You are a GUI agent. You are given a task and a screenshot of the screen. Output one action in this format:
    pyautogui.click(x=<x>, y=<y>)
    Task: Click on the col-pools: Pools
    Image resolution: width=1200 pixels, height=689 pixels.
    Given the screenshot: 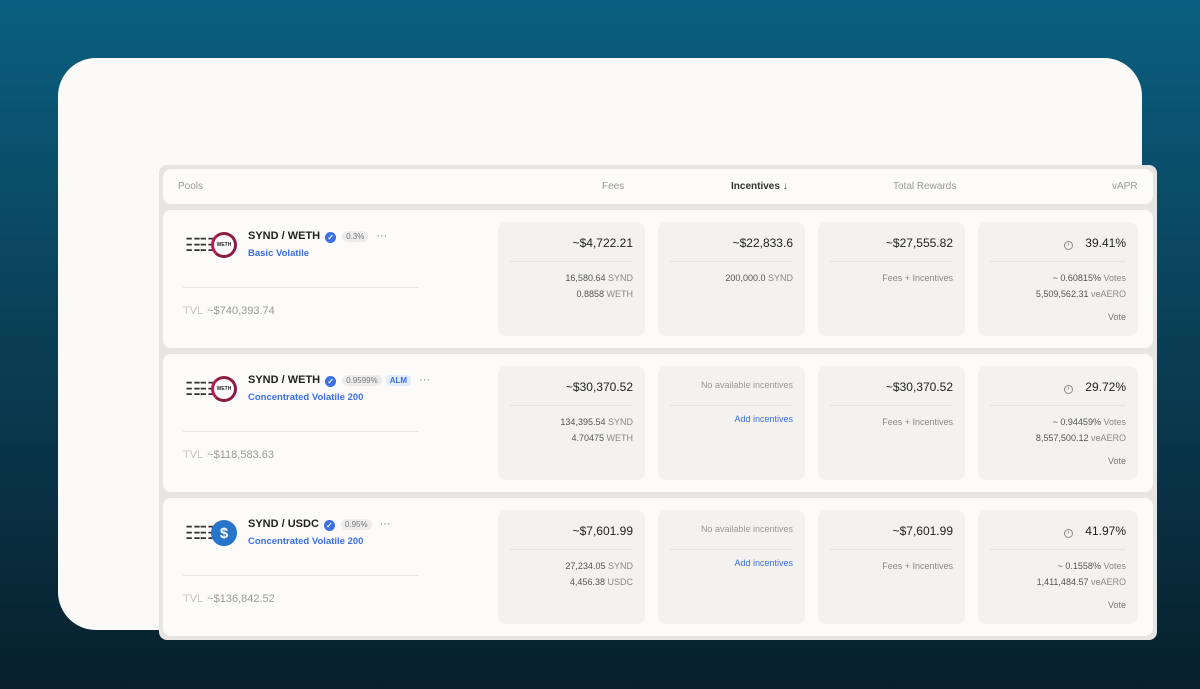 What is the action you would take?
    pyautogui.click(x=190, y=186)
    